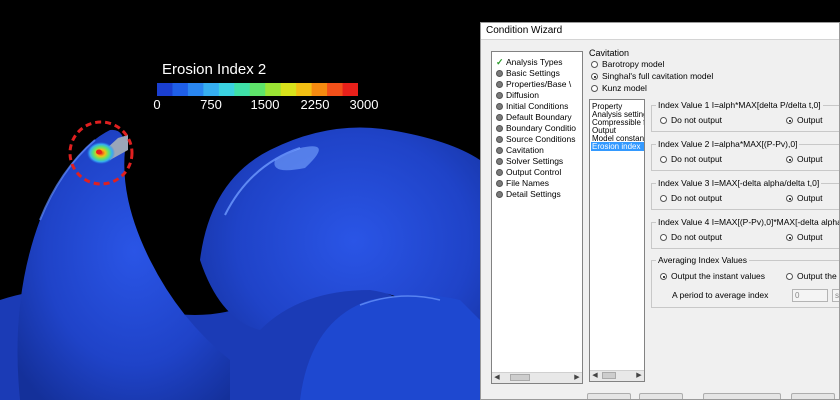 The image size is (840, 400). I want to click on index2-output: Output, so click(804, 159).